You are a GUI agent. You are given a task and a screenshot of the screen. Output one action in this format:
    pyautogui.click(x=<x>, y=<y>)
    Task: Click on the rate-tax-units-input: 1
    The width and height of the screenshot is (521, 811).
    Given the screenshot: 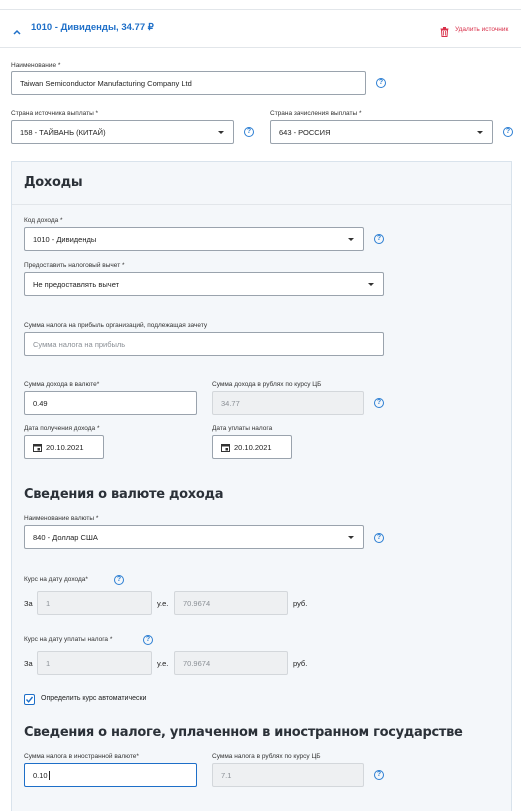 What is the action you would take?
    pyautogui.click(x=94, y=663)
    